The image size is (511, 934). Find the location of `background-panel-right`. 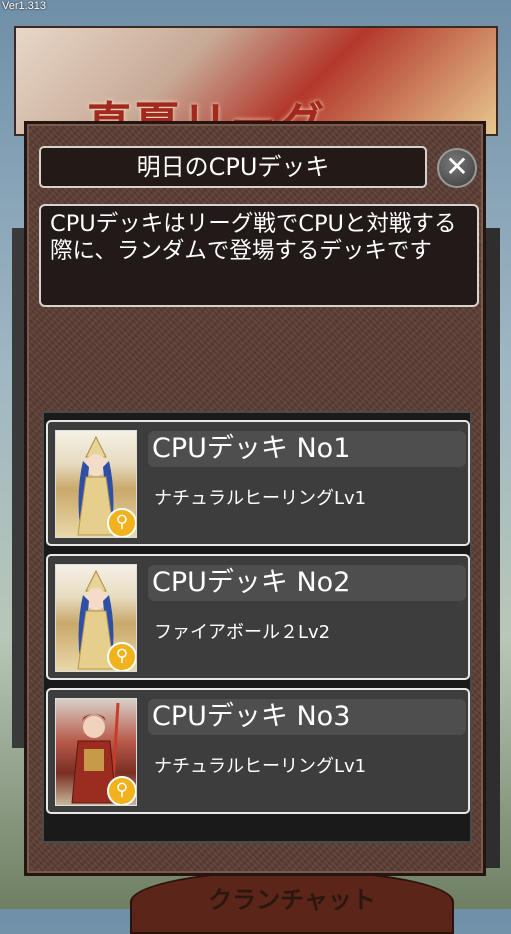

background-panel-right is located at coordinates (493, 548).